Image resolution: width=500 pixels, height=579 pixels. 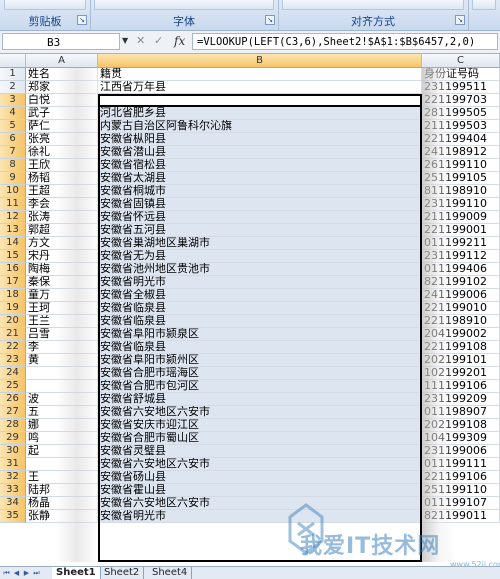 What do you see at coordinates (13, 243) in the screenshot?
I see `row-header: 14` at bounding box center [13, 243].